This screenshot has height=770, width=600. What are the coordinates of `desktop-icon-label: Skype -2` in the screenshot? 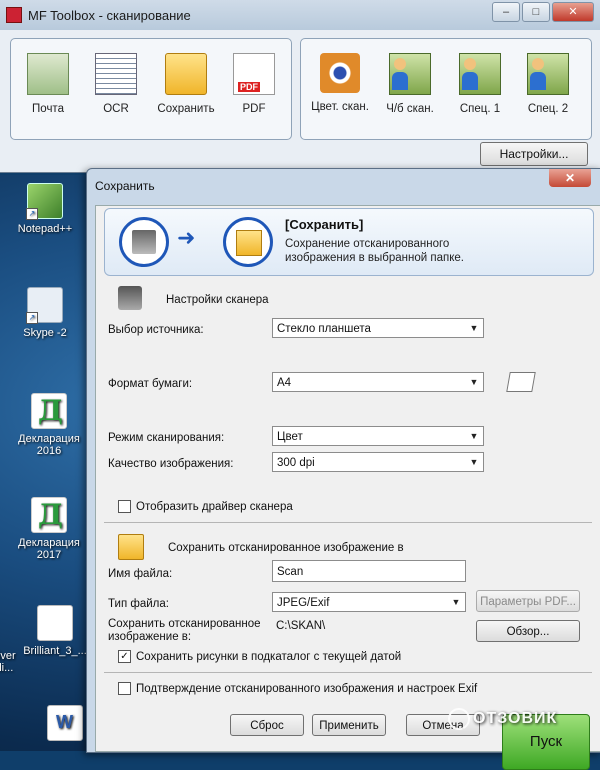 It's located at (45, 333).